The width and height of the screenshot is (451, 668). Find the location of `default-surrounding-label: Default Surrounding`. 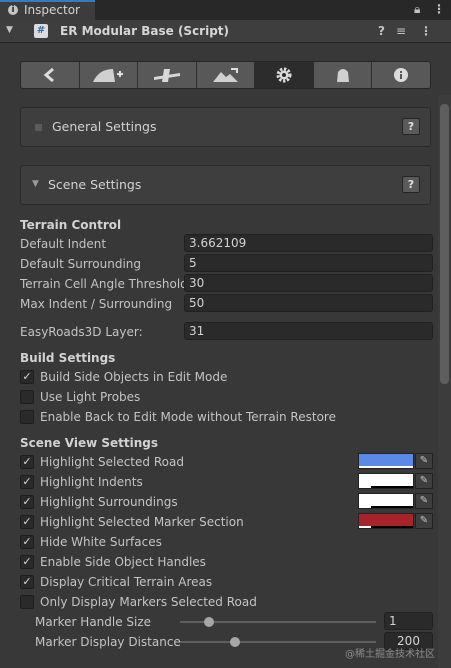

default-surrounding-label: Default Surrounding is located at coordinates (81, 264).